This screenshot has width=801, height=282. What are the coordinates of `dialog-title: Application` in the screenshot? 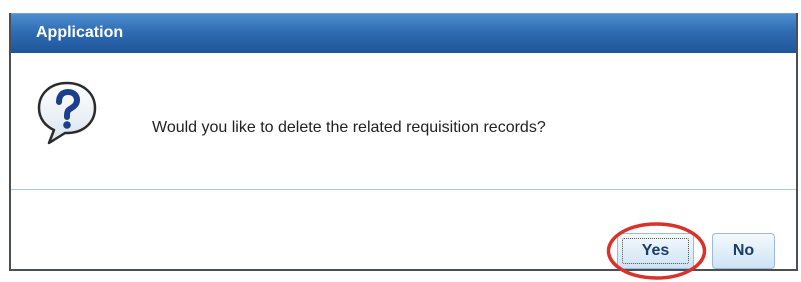 It's located at (80, 32).